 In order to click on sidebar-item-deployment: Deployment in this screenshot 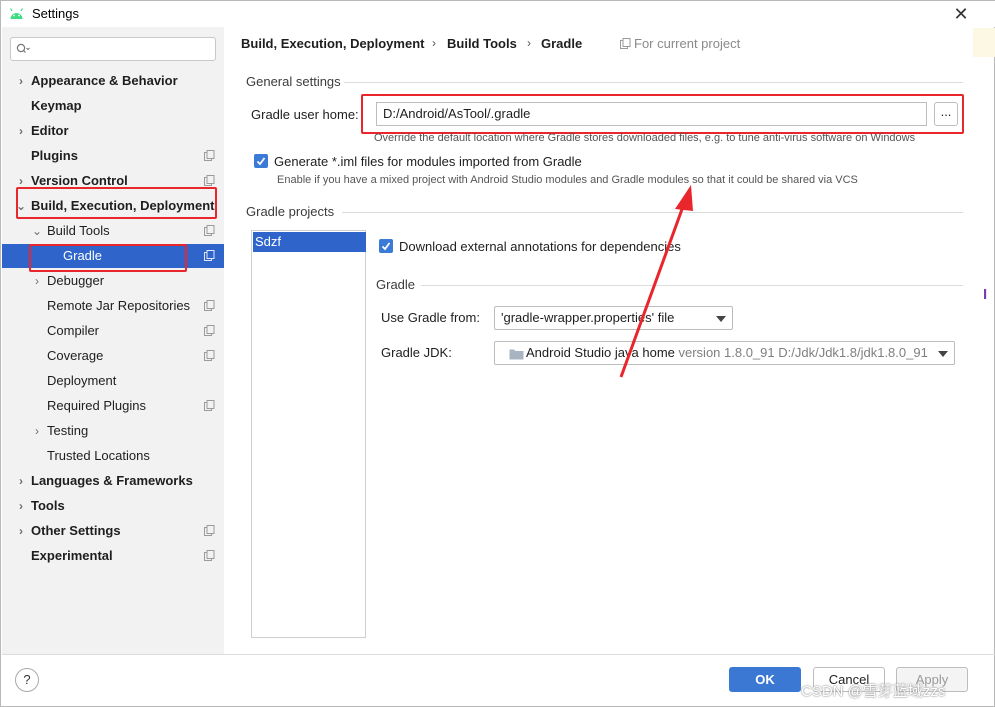, I will do `click(113, 381)`.